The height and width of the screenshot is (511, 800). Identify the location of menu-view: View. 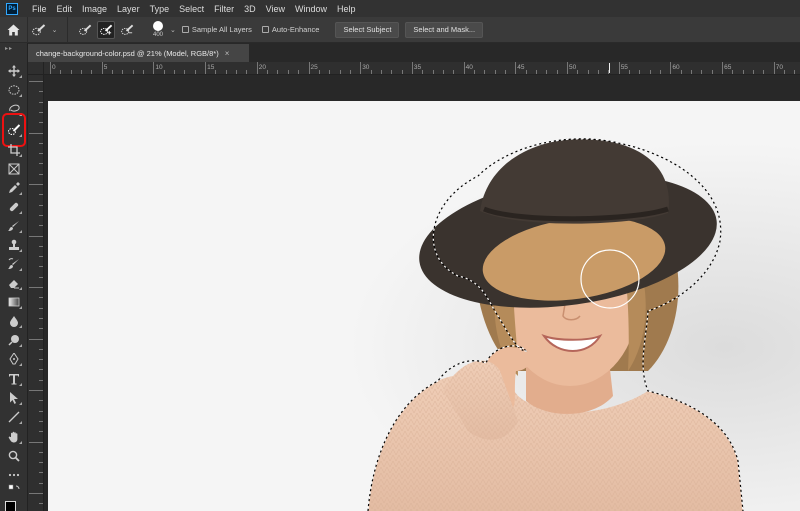
(275, 9).